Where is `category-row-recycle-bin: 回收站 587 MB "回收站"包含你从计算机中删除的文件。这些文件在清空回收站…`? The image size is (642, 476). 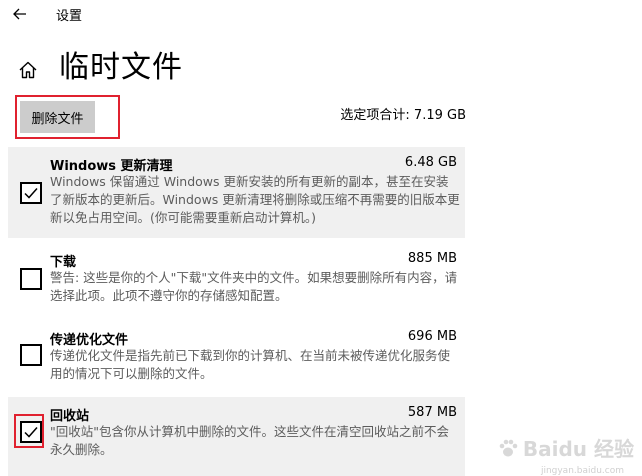
category-row-recycle-bin: 回收站 587 MB "回收站"包含你从计算机中删除的文件。这些文件在清空回收站… is located at coordinates (236, 436).